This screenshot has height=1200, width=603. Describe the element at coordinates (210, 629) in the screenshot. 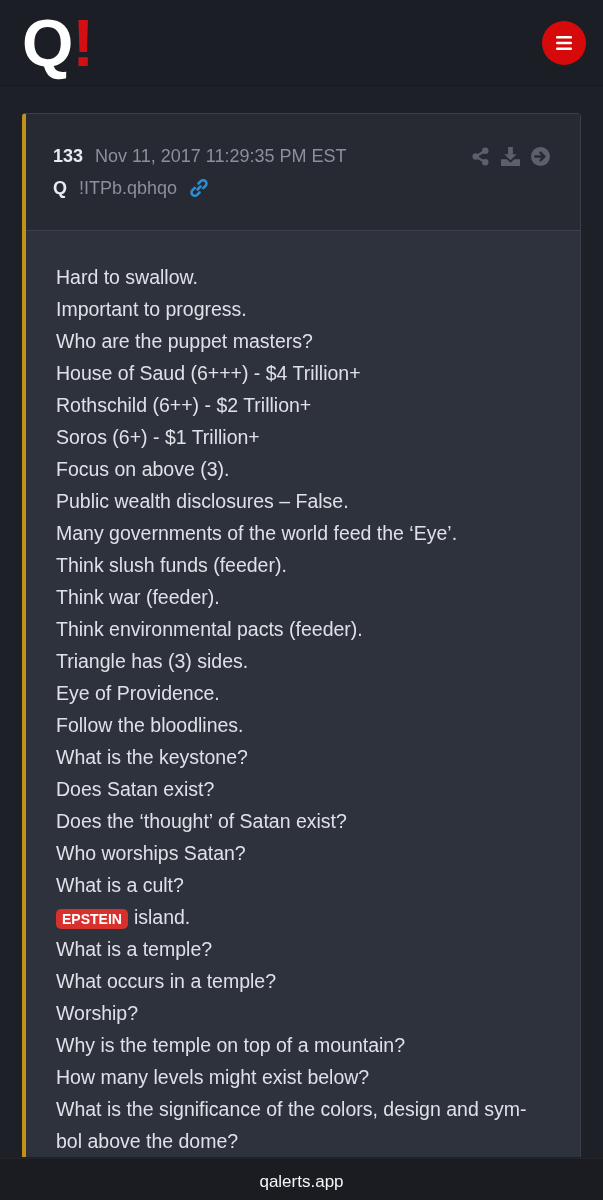

I see `post-line: Think environmental pacts (feeder).` at that location.